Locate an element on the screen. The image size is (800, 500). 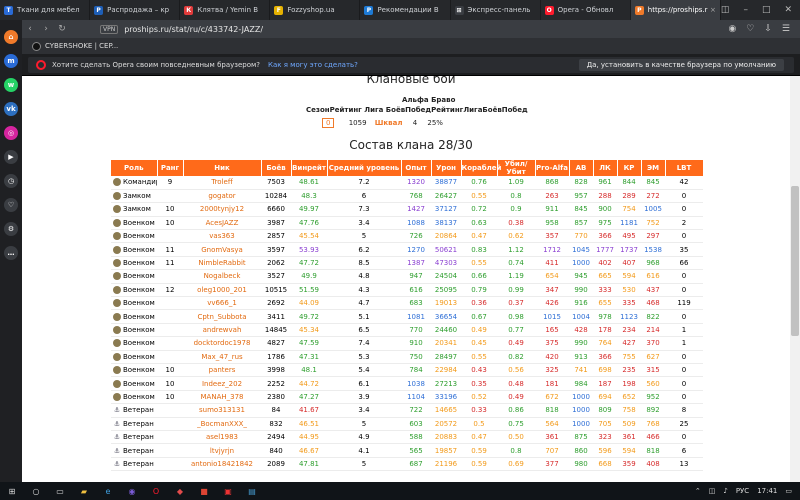
cell-nick: ltvjyrjn is located at coordinates (222, 450).